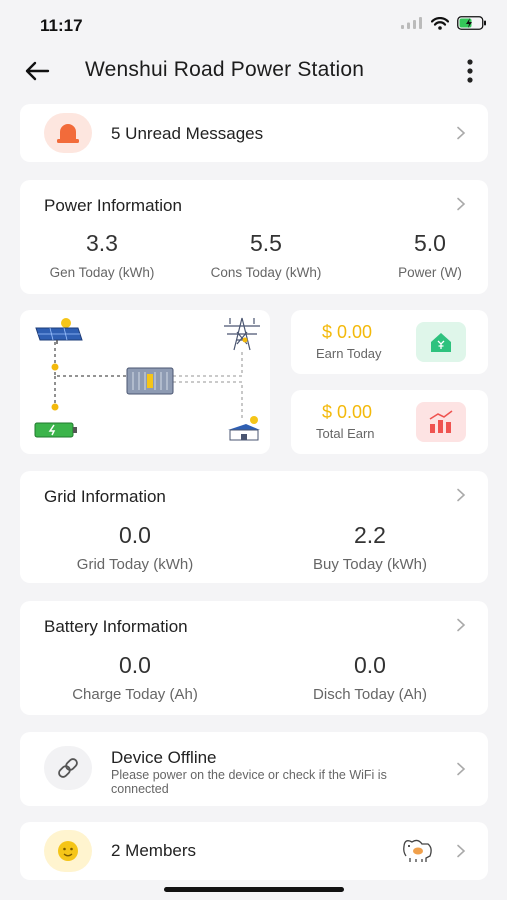 This screenshot has width=507, height=900. What do you see at coordinates (370, 535) in the screenshot?
I see `buy-today-value: 2.2` at bounding box center [370, 535].